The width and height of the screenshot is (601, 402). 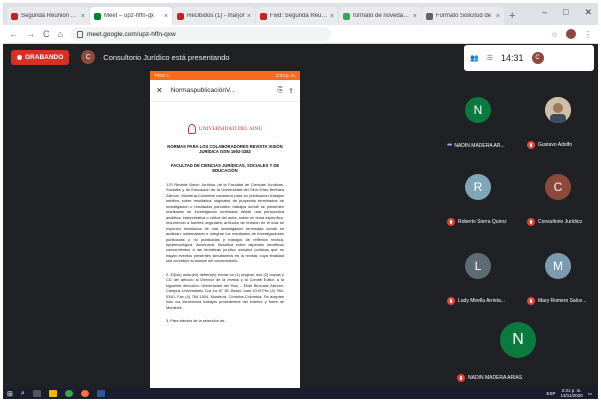 I want to click on url-field: meet.google.com/upz-hffn-qxw, so click(x=200, y=34).